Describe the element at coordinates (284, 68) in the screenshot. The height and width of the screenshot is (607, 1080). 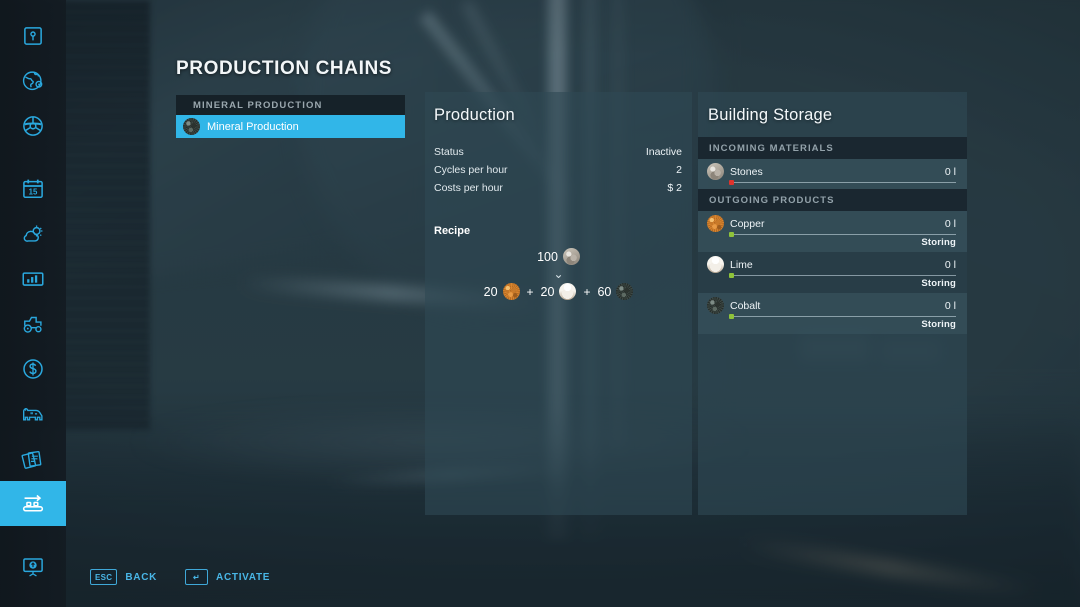
I see `page-title: PRODUCTION CHAINS` at that location.